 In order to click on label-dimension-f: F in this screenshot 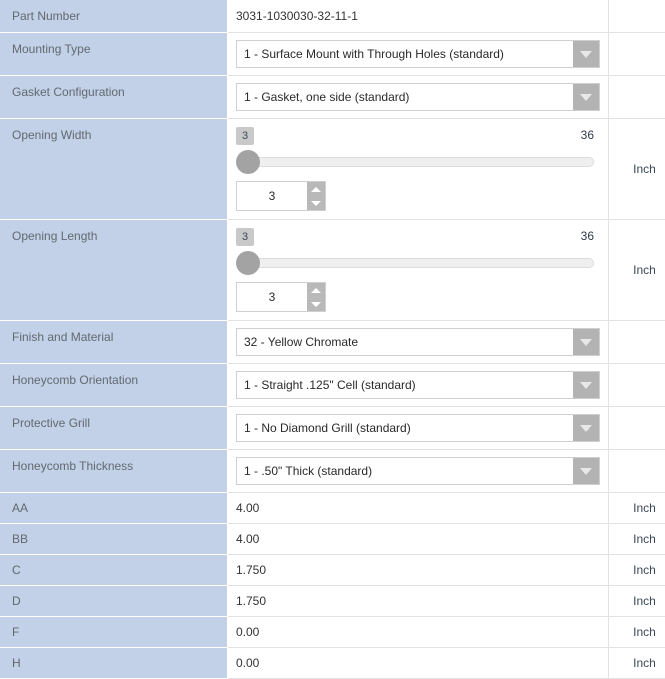, I will do `click(114, 632)`.